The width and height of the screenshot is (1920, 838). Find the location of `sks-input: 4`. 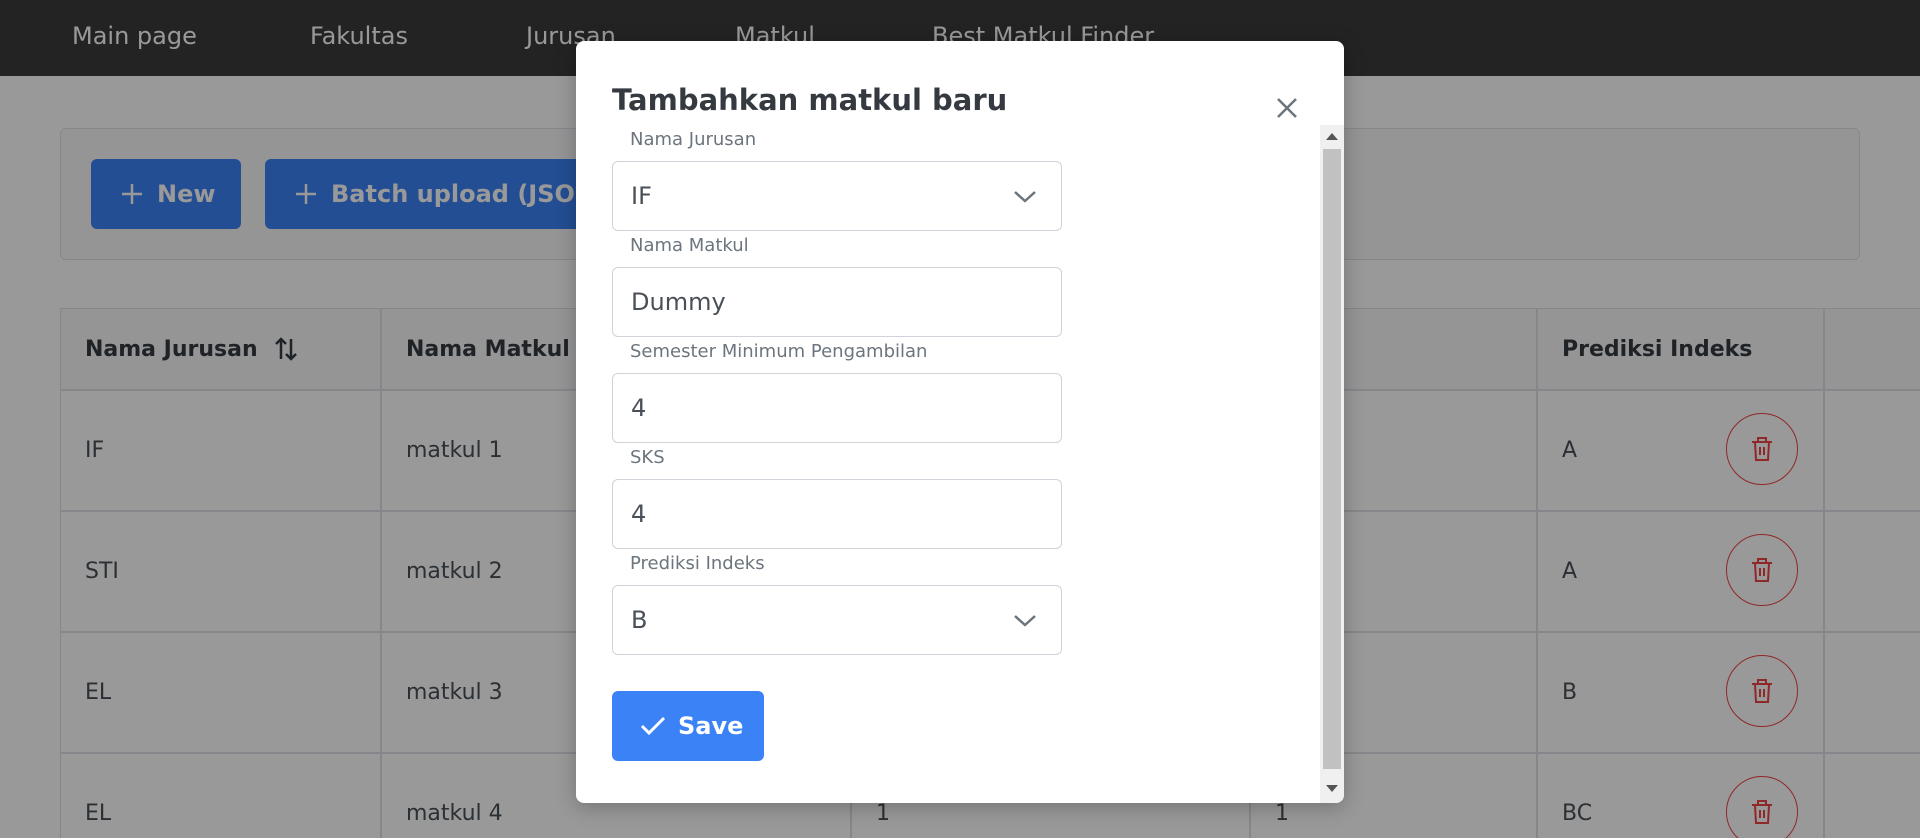

sks-input: 4 is located at coordinates (837, 514).